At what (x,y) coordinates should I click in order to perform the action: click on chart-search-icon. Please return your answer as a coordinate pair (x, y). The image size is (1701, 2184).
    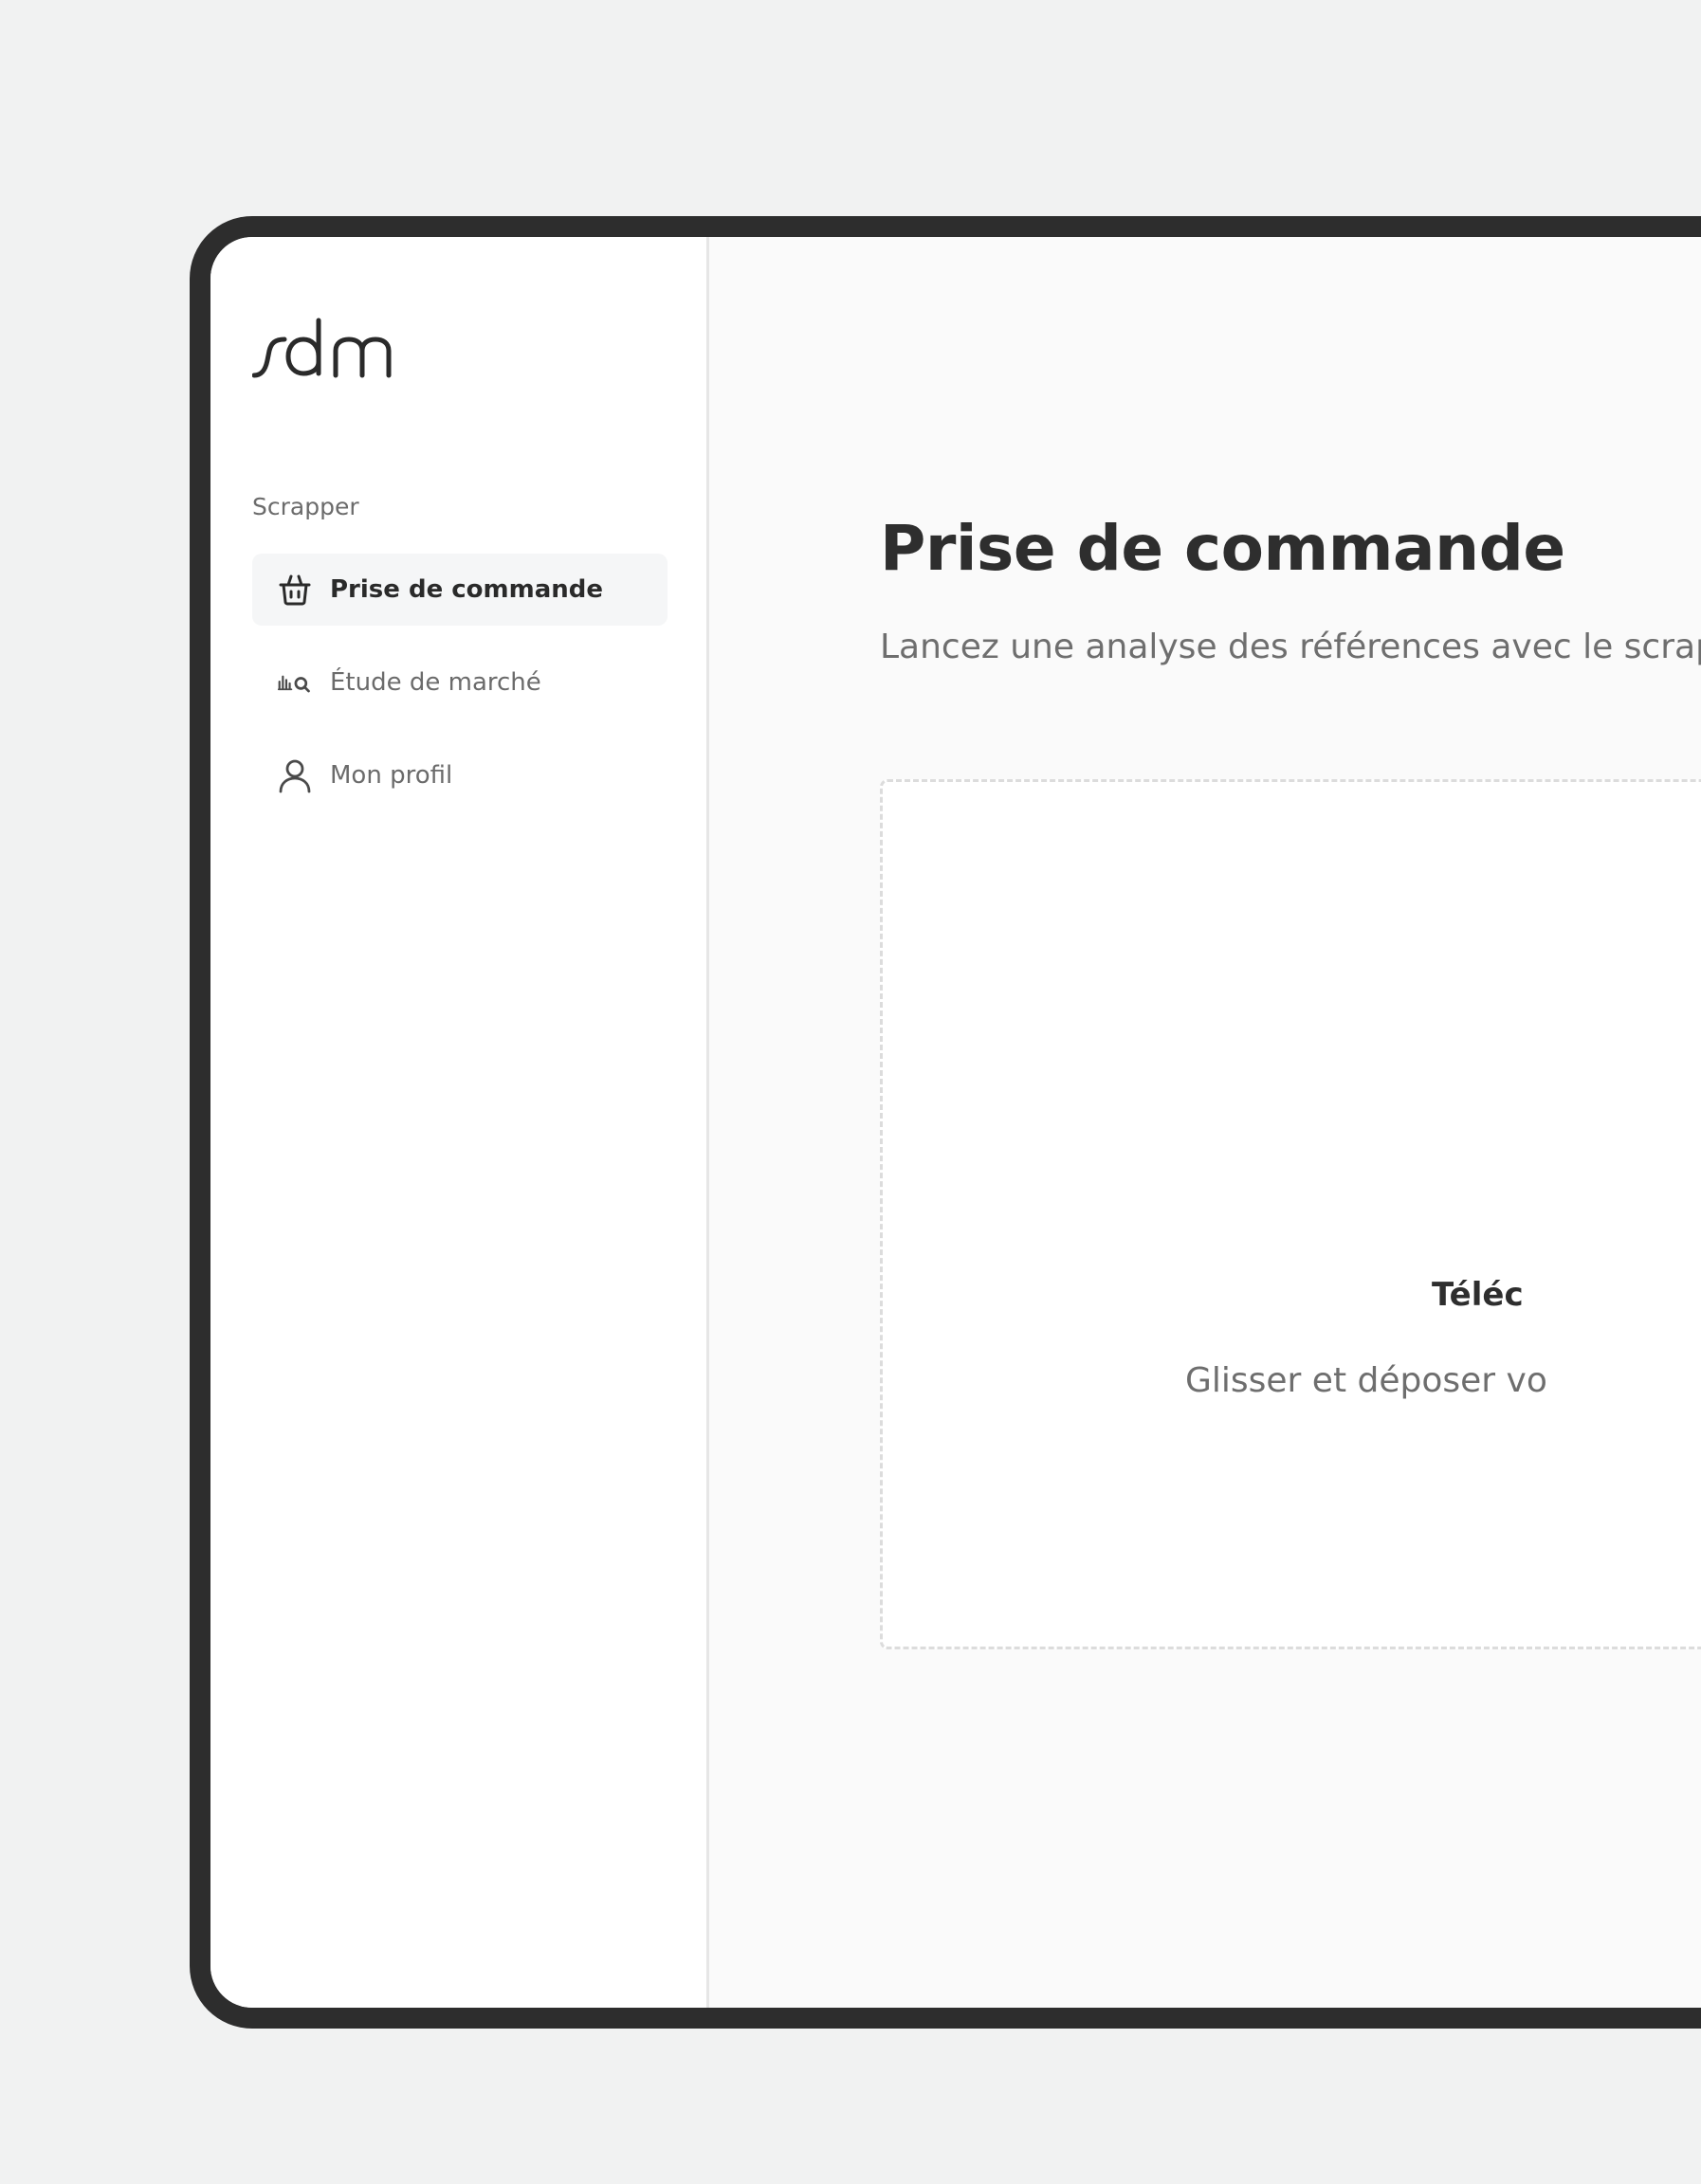
    Looking at the image, I should click on (295, 682).